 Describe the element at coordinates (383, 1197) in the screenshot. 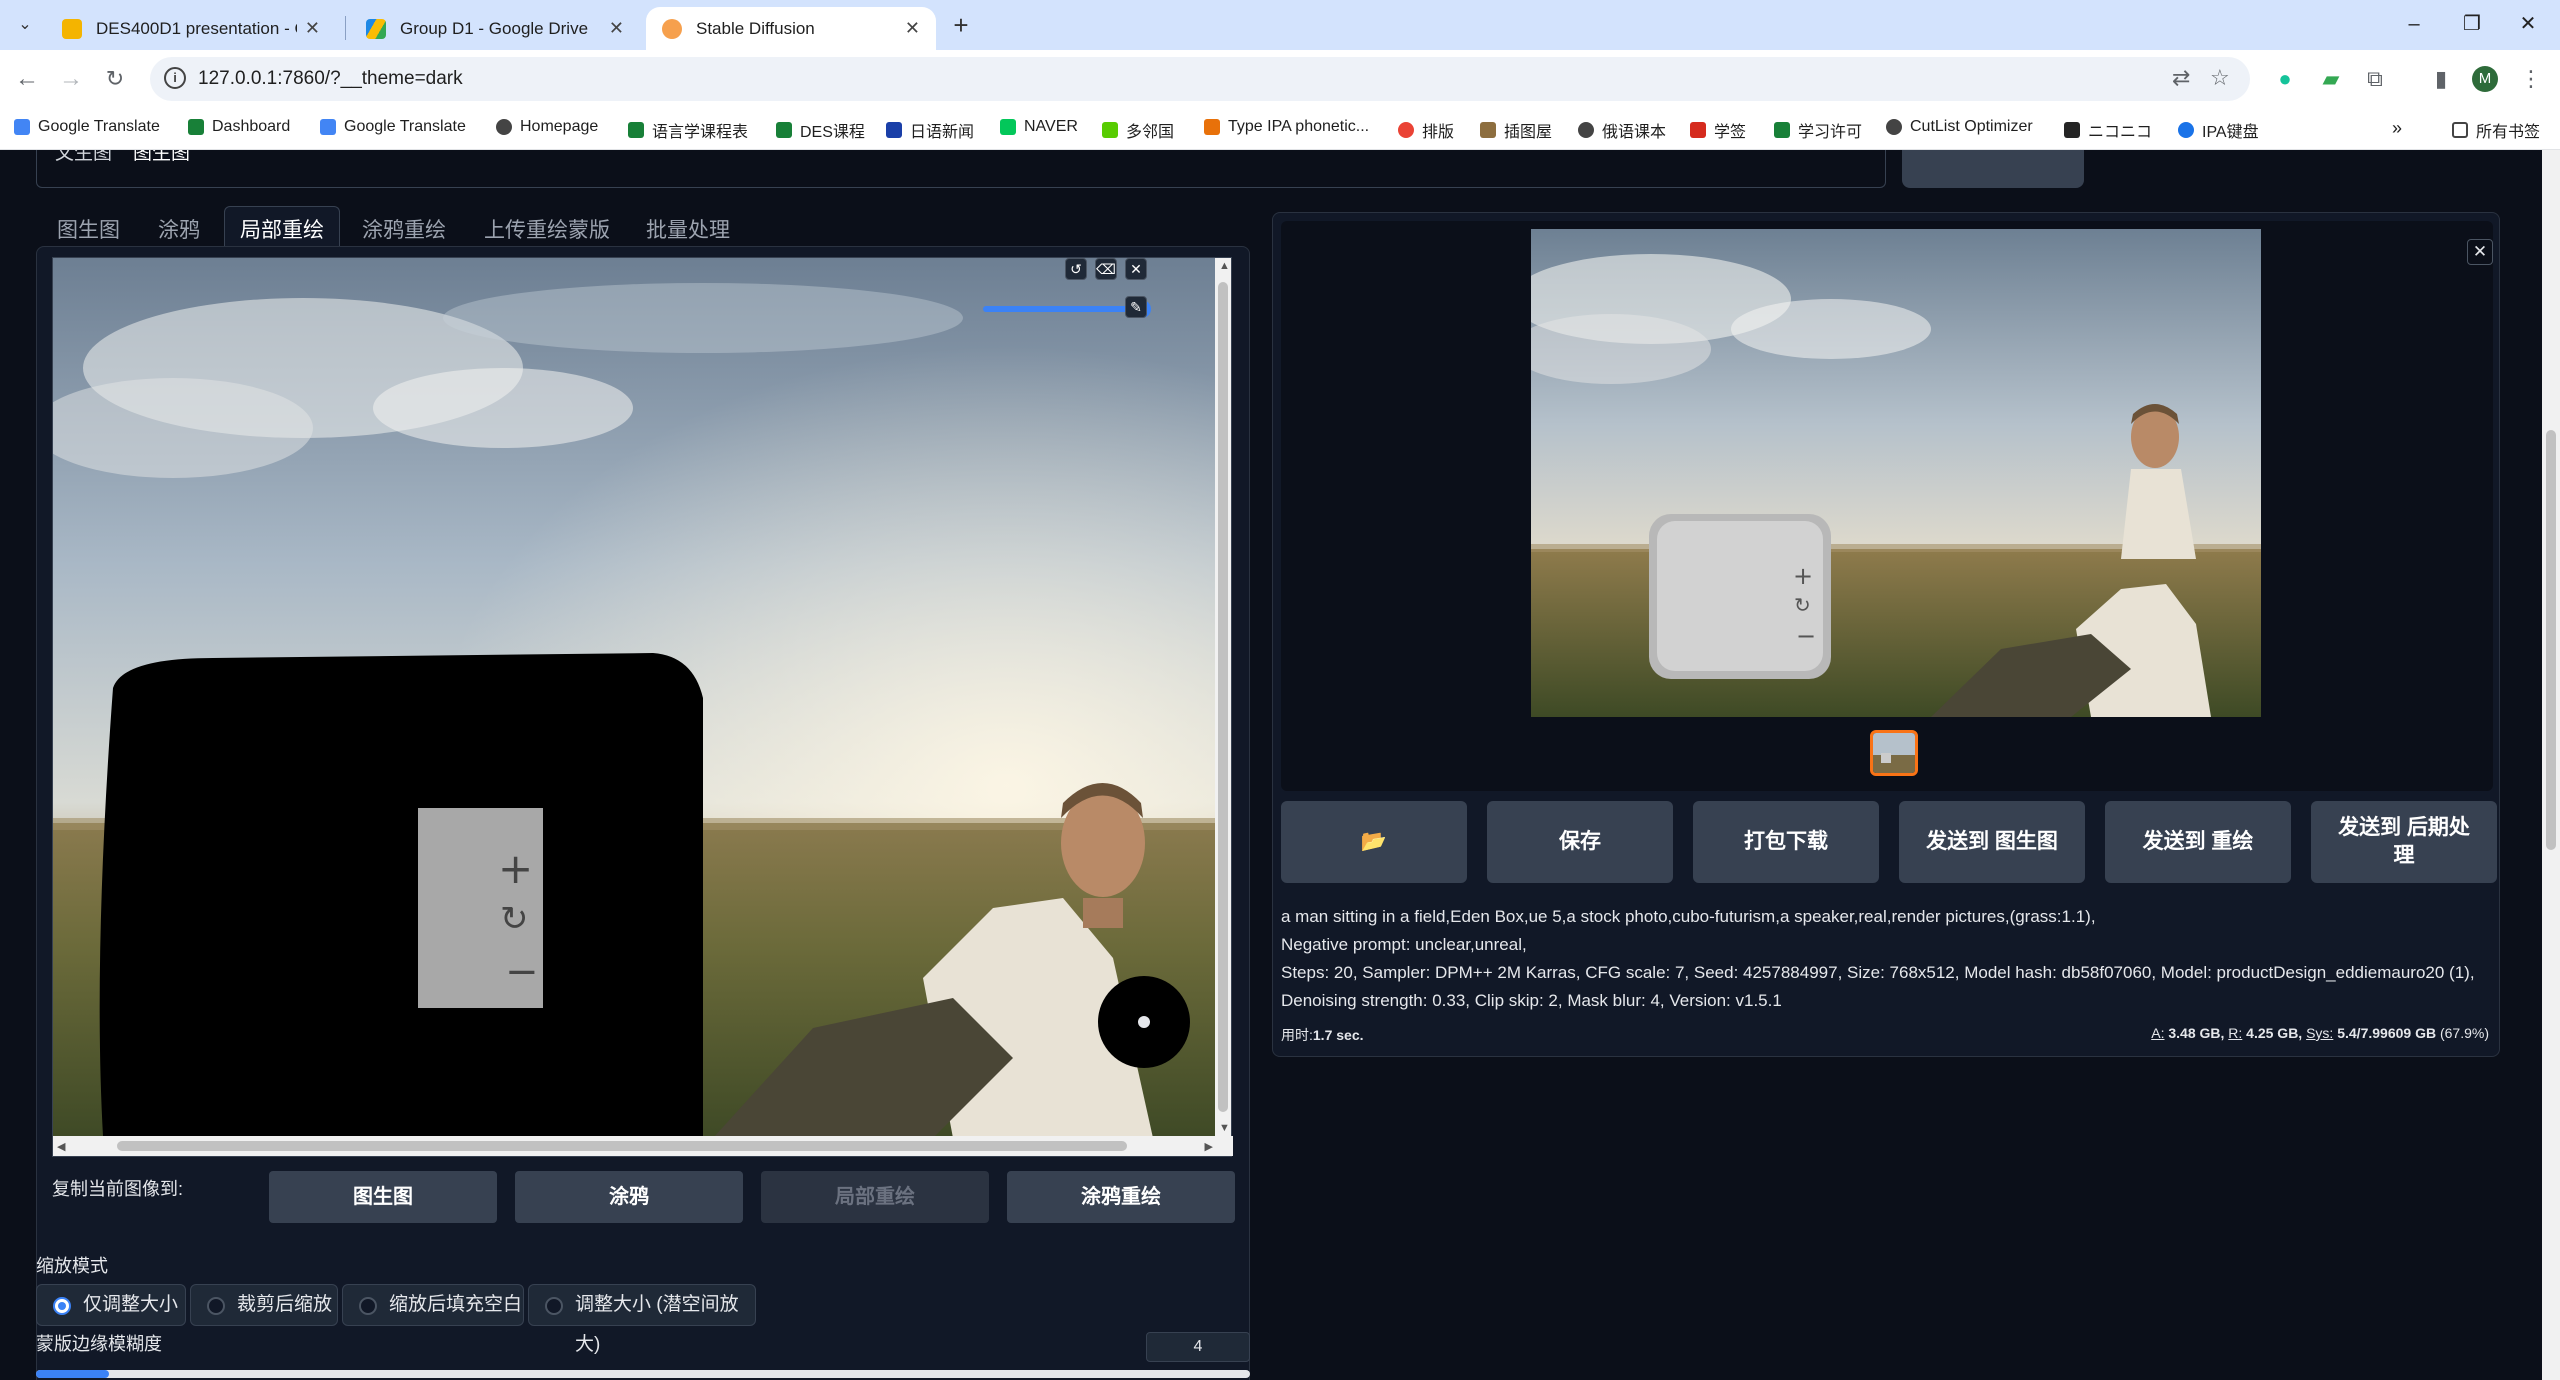

I see `copy-to-img2img-button: 图生图` at that location.